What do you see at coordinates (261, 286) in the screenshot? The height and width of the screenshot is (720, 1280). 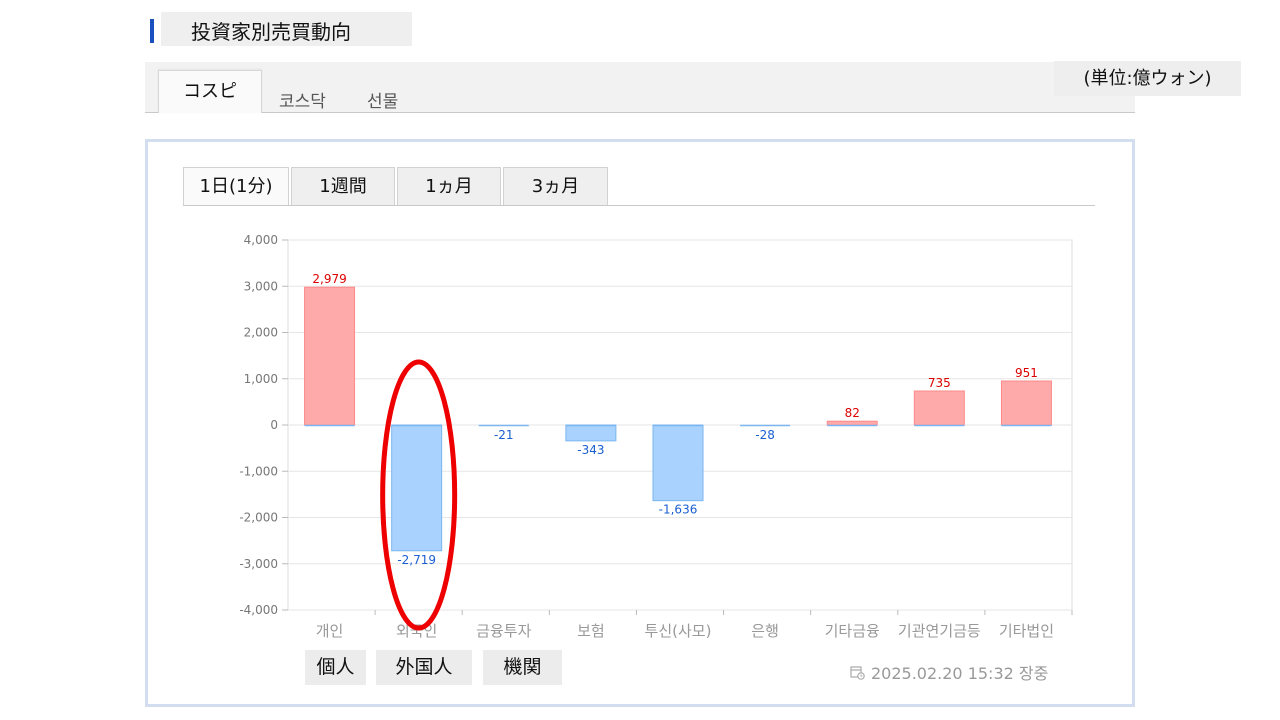 I see `y-tick-label: 3,000` at bounding box center [261, 286].